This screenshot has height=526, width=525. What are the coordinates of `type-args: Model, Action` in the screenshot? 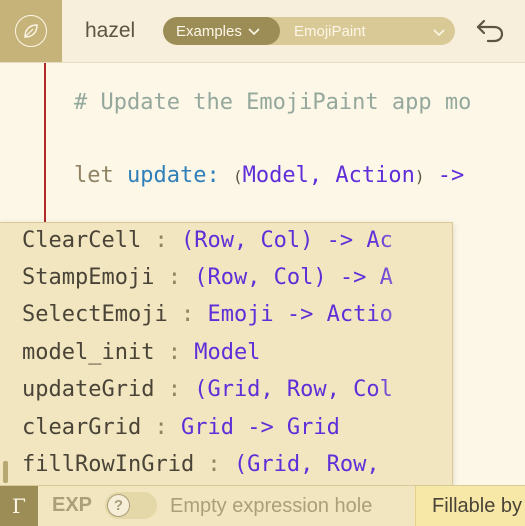 It's located at (328, 175).